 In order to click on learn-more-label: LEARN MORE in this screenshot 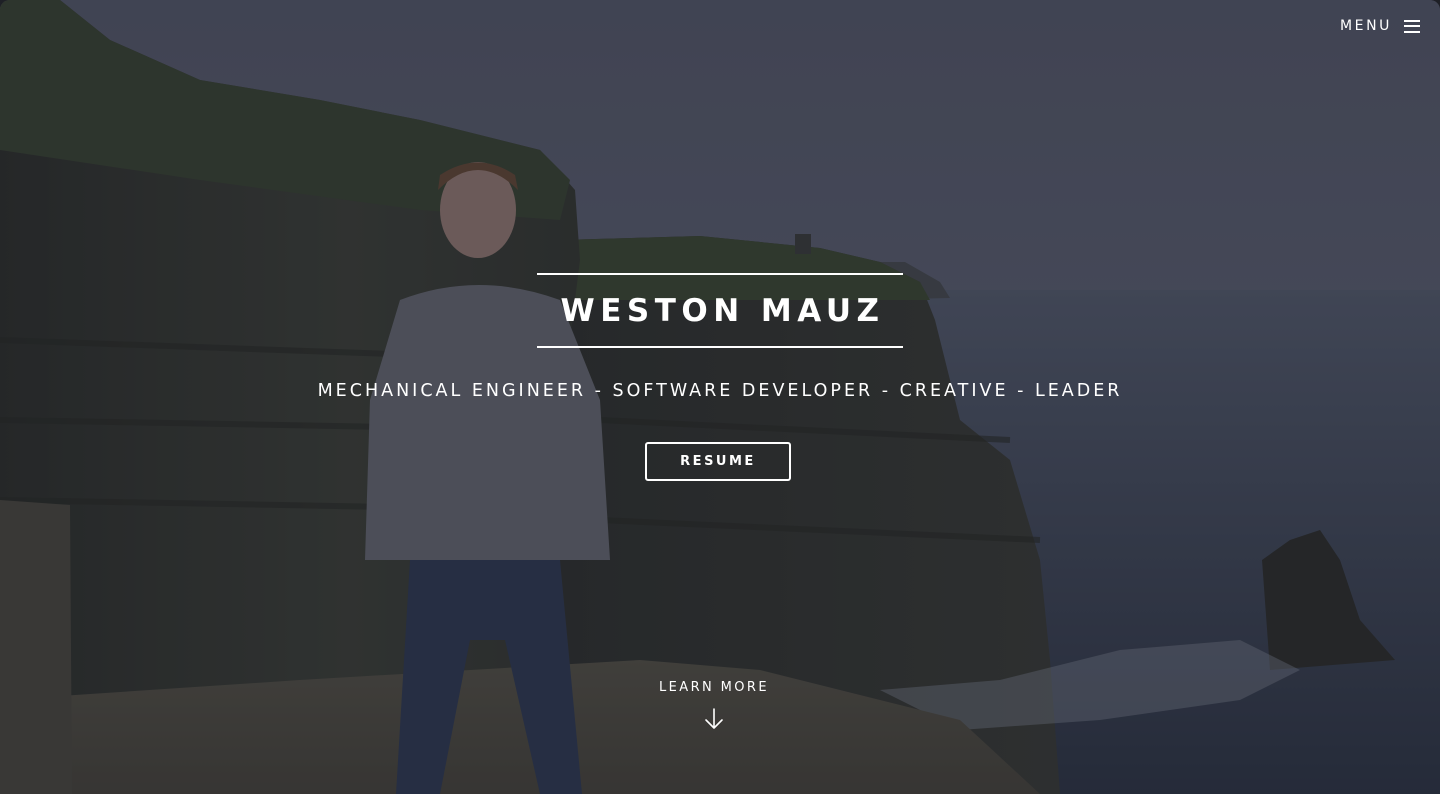, I will do `click(714, 687)`.